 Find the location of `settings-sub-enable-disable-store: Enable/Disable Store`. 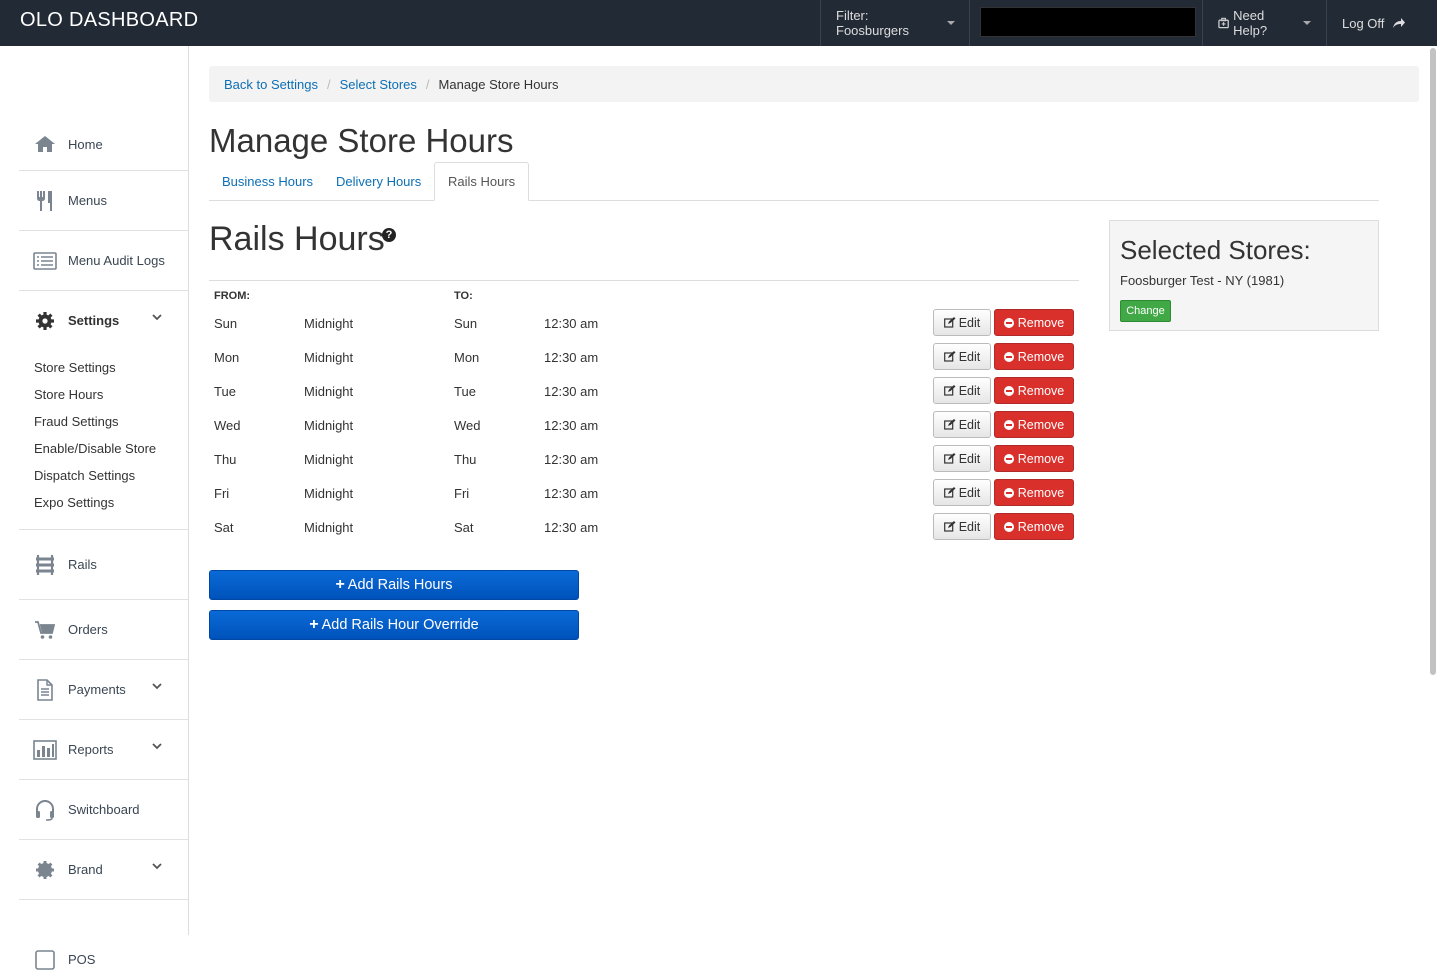

settings-sub-enable-disable-store: Enable/Disable Store is located at coordinates (95, 448).